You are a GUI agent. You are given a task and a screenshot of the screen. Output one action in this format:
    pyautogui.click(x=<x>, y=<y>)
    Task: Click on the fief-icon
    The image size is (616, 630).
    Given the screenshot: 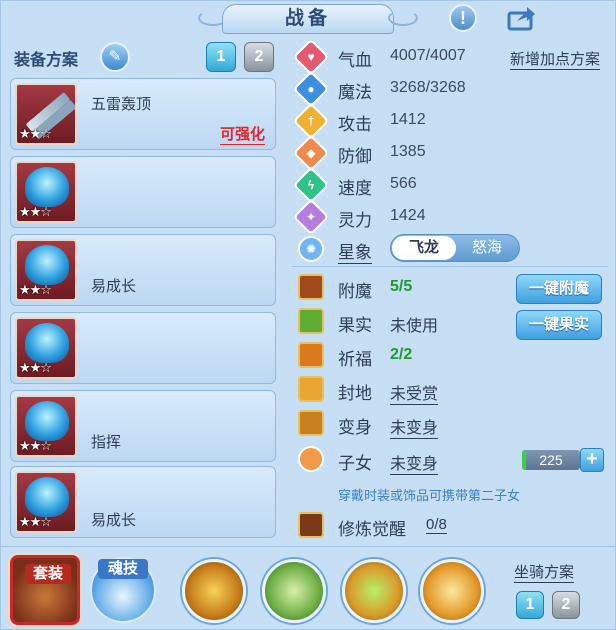 What is the action you would take?
    pyautogui.click(x=311, y=389)
    